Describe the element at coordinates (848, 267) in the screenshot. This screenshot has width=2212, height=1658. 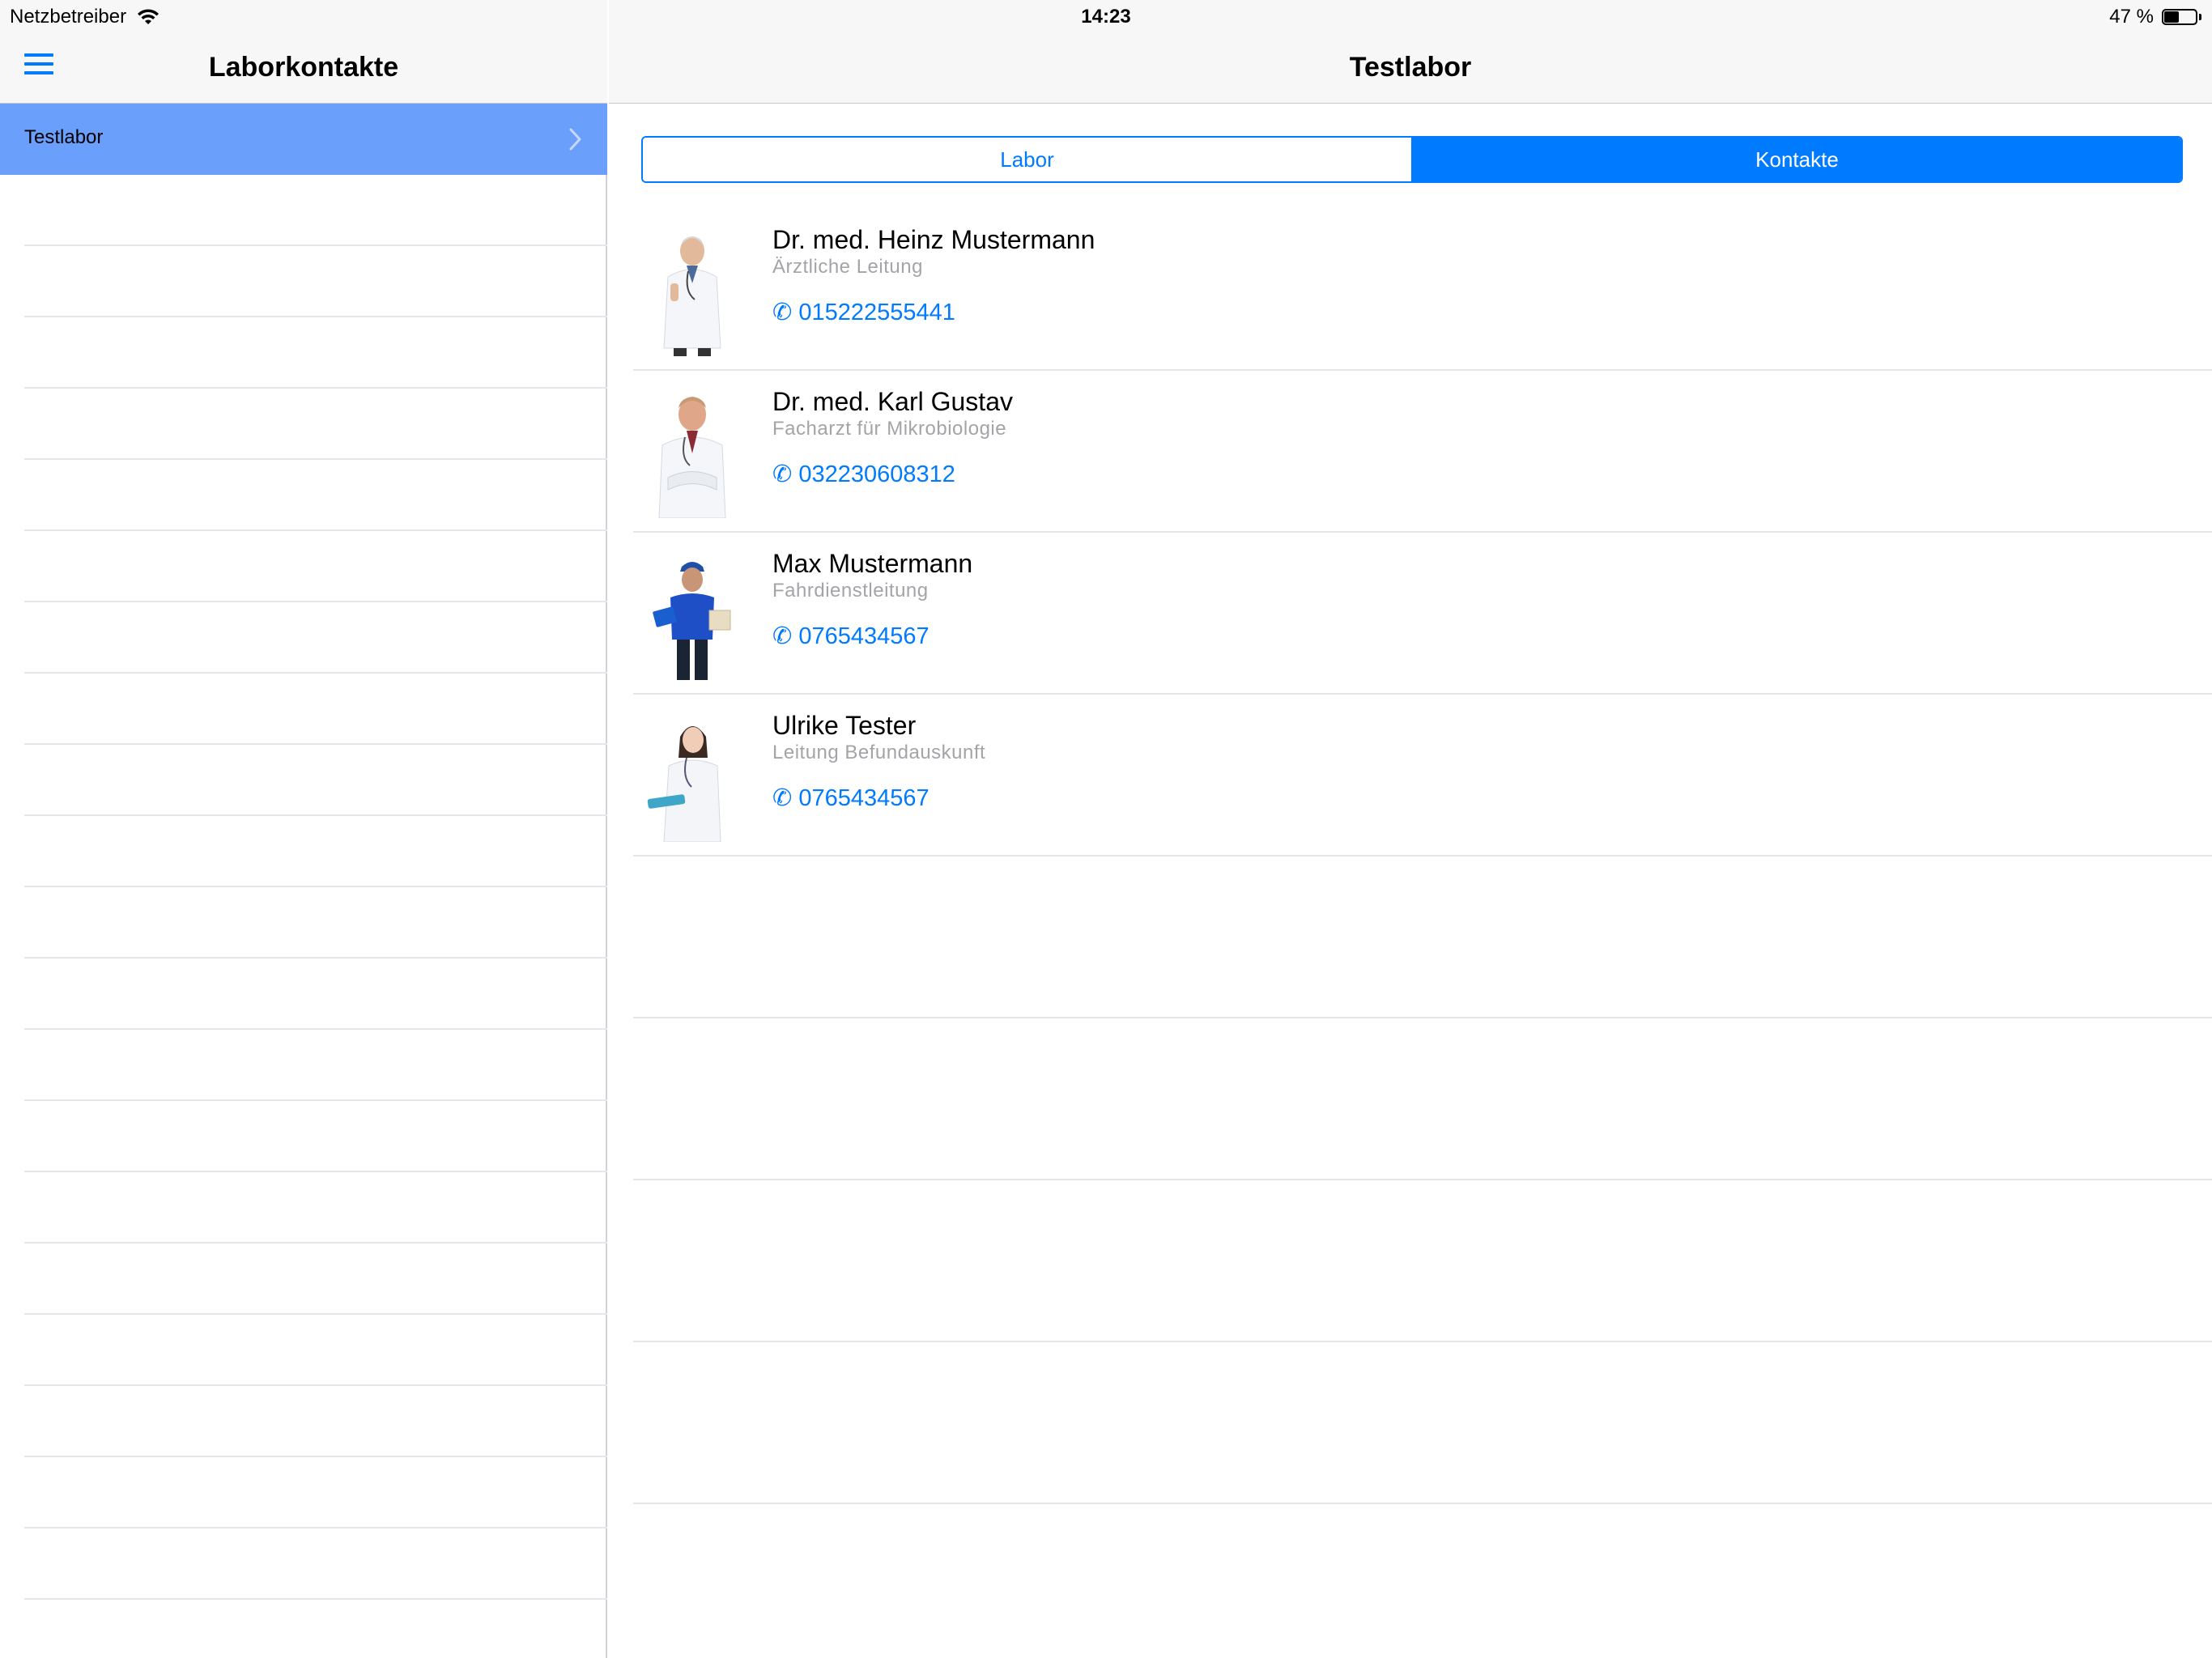
I see `contact-role: Ärztliche Leitung` at that location.